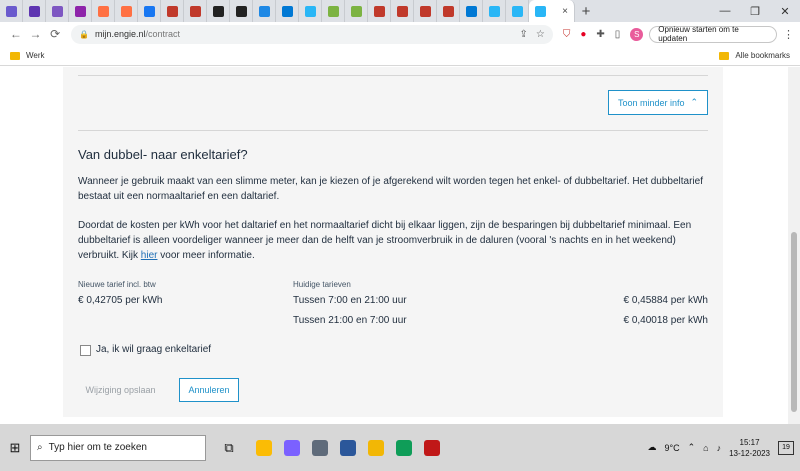 The height and width of the screenshot is (471, 800). What do you see at coordinates (320, 447) in the screenshot?
I see `calculator-app-icon` at bounding box center [320, 447].